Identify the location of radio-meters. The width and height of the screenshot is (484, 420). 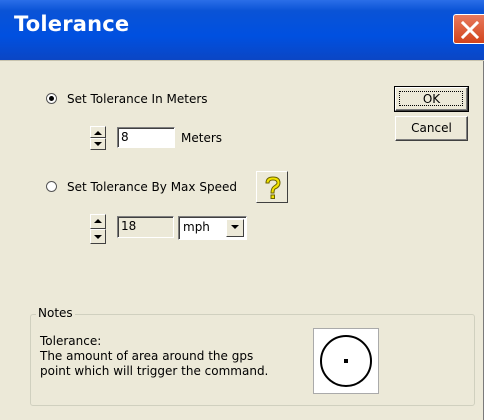
(51, 98).